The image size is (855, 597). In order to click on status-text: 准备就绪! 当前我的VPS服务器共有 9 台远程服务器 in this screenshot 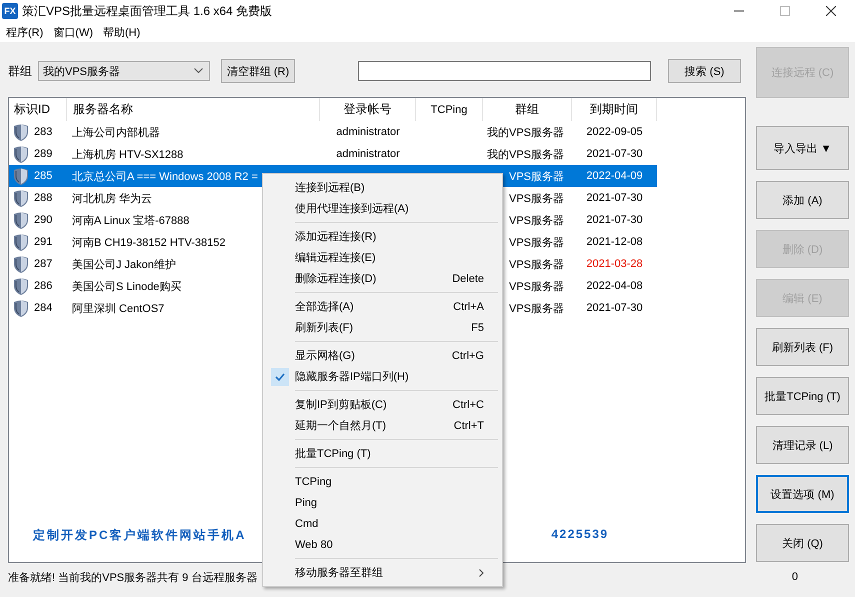, I will do `click(133, 577)`.